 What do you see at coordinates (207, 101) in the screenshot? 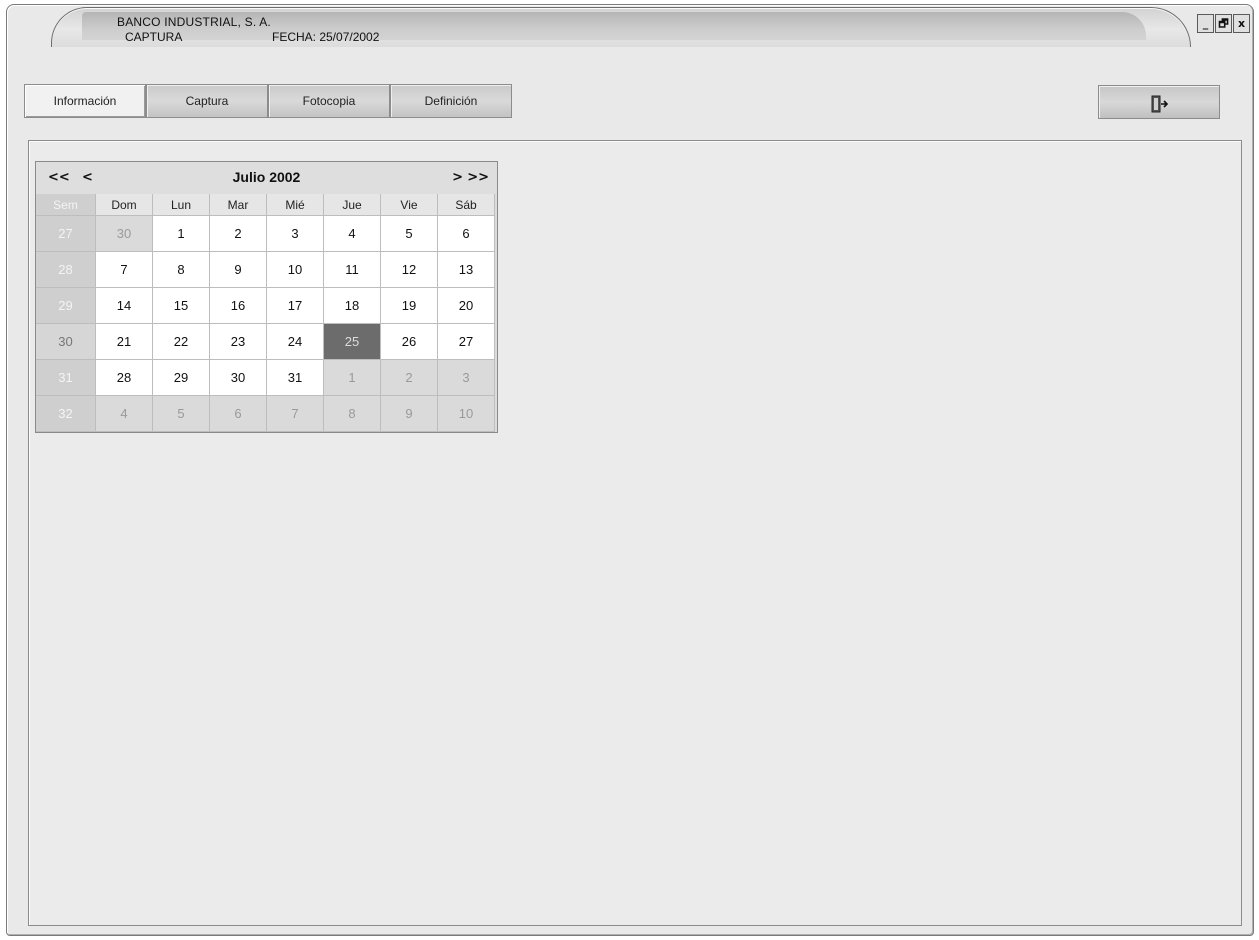
I see `tab-captura: Captura` at bounding box center [207, 101].